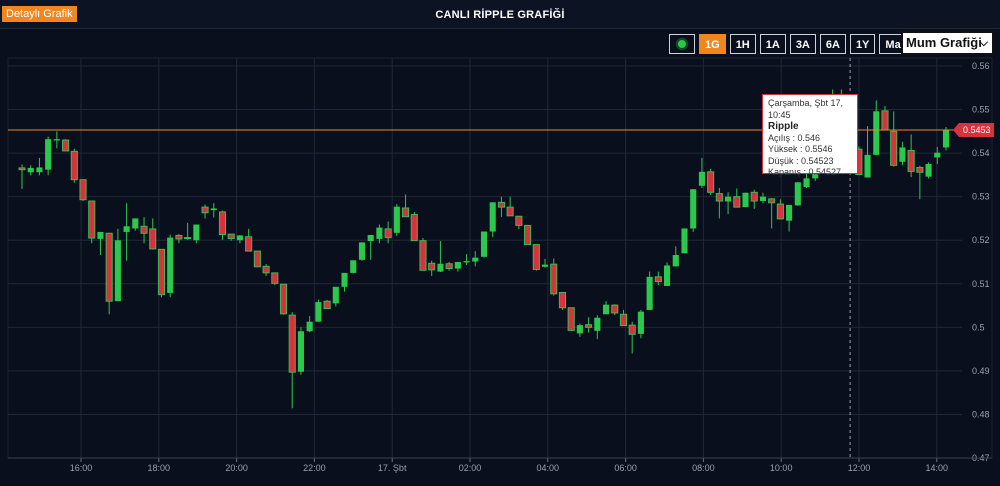  Describe the element at coordinates (981, 197) in the screenshot. I see `y-tick-label: 0.53` at that location.